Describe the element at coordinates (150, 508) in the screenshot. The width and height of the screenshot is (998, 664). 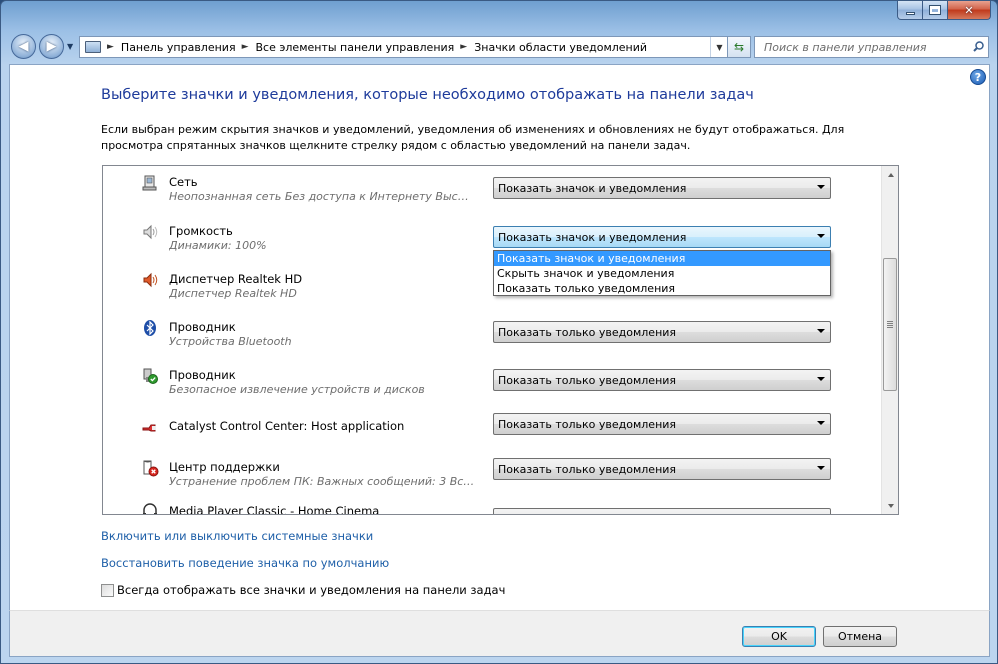
I see `media-player-icon` at that location.